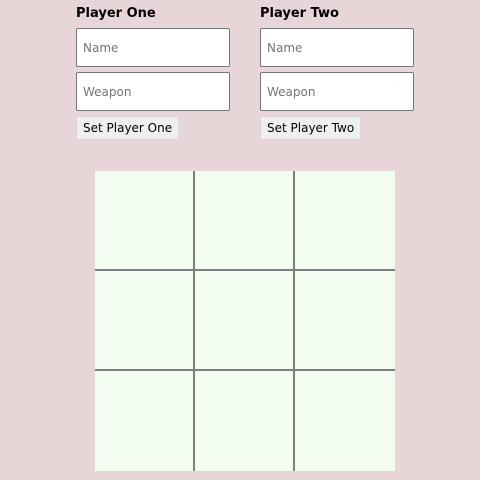  What do you see at coordinates (299, 13) in the screenshot?
I see `player-two-title: Player Two` at bounding box center [299, 13].